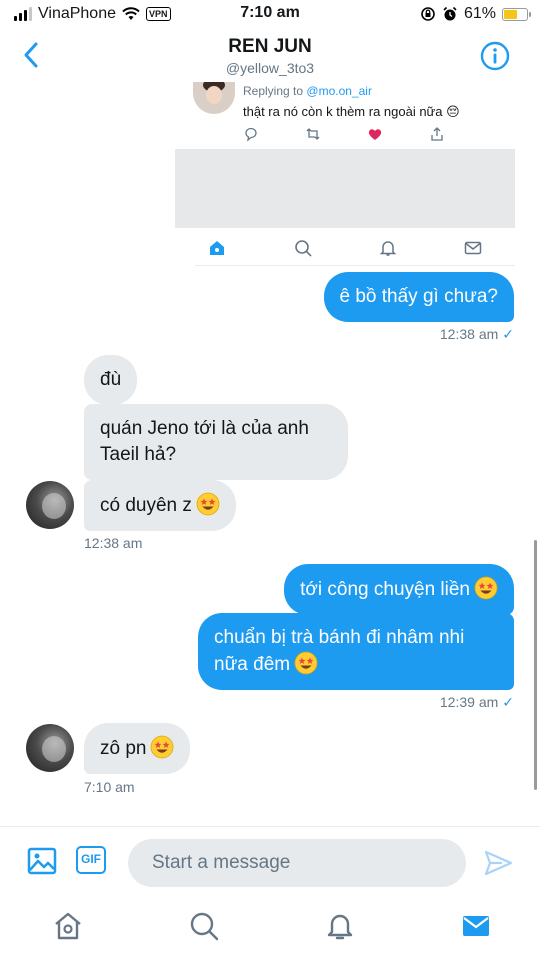 The image size is (540, 960). What do you see at coordinates (273, 91) in the screenshot?
I see `replying-prefix: Replying to` at bounding box center [273, 91].